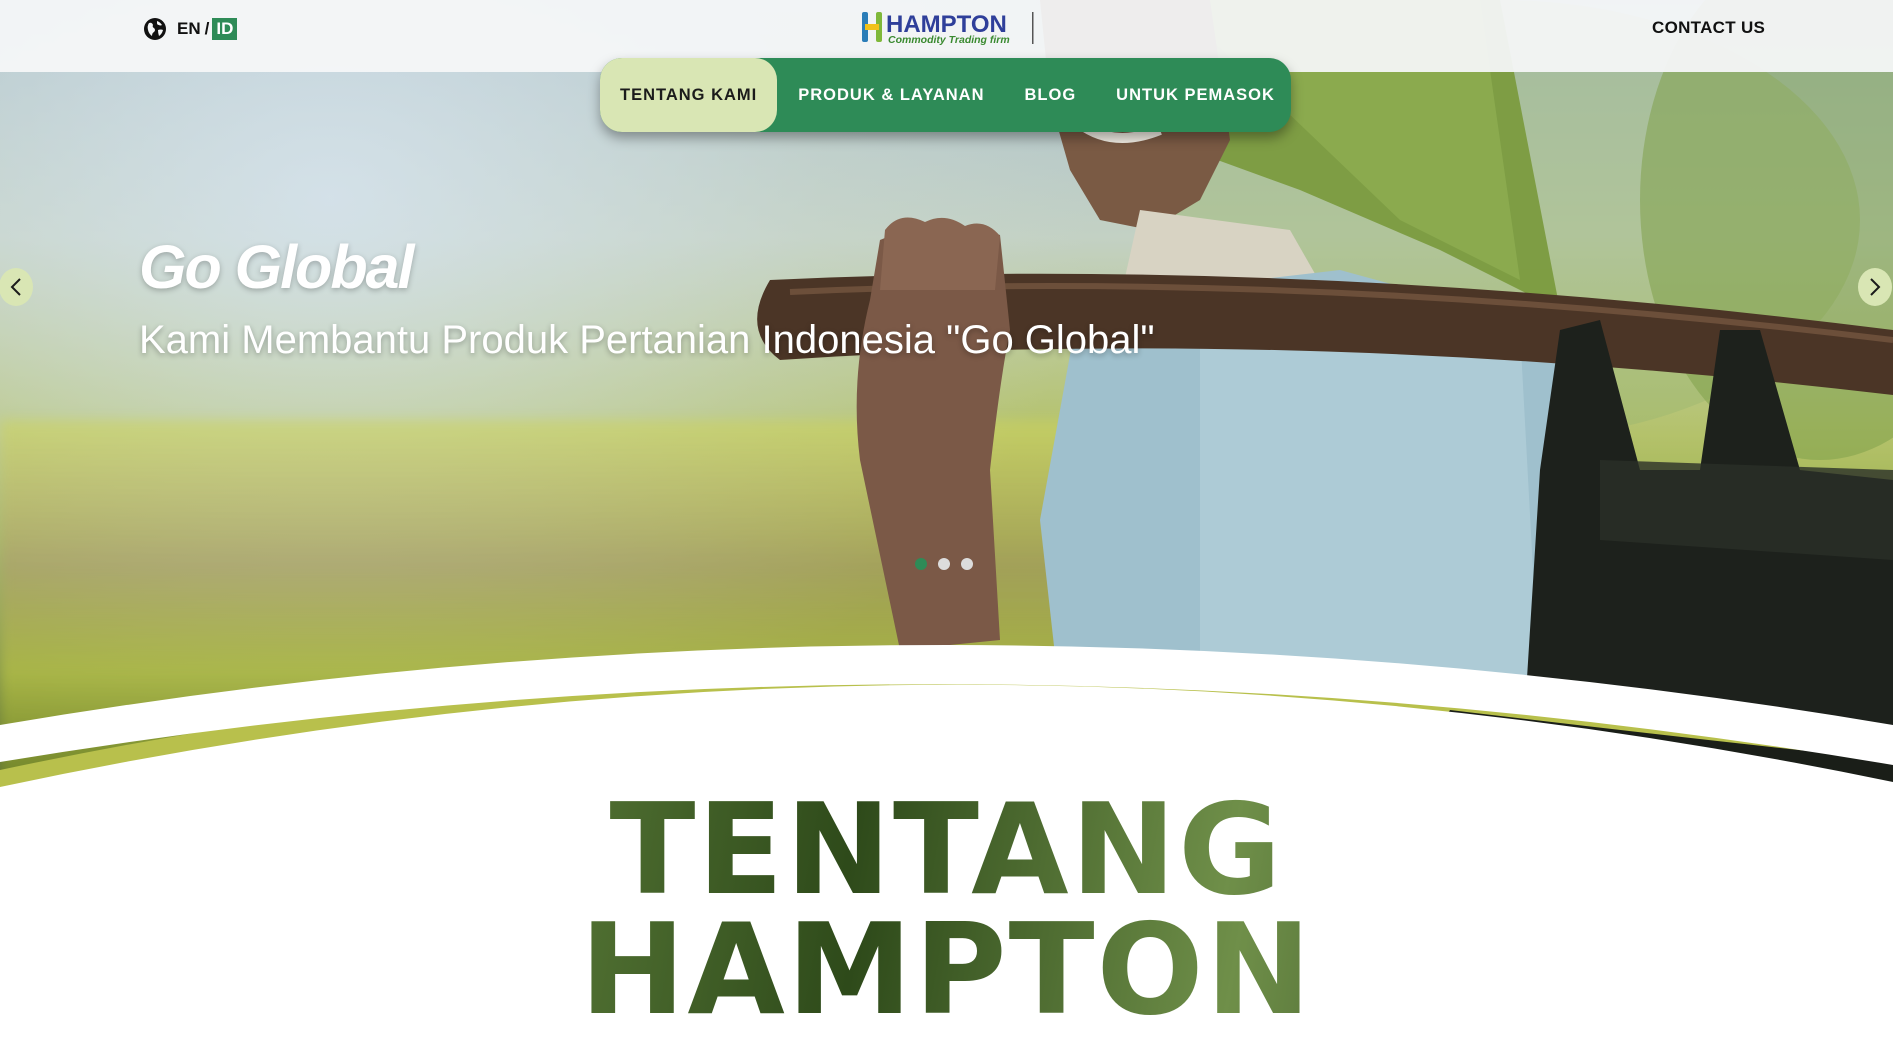  What do you see at coordinates (891, 95) in the screenshot?
I see `nav-item-produk-layanan: PRODUK & LAYANAN` at bounding box center [891, 95].